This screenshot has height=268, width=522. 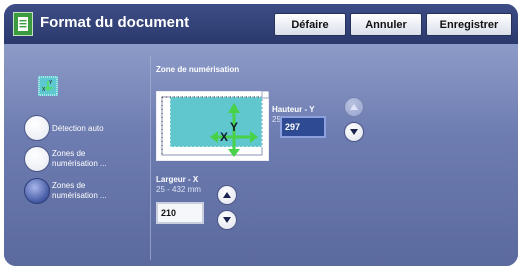 I want to click on height-decrease-button, so click(x=354, y=132).